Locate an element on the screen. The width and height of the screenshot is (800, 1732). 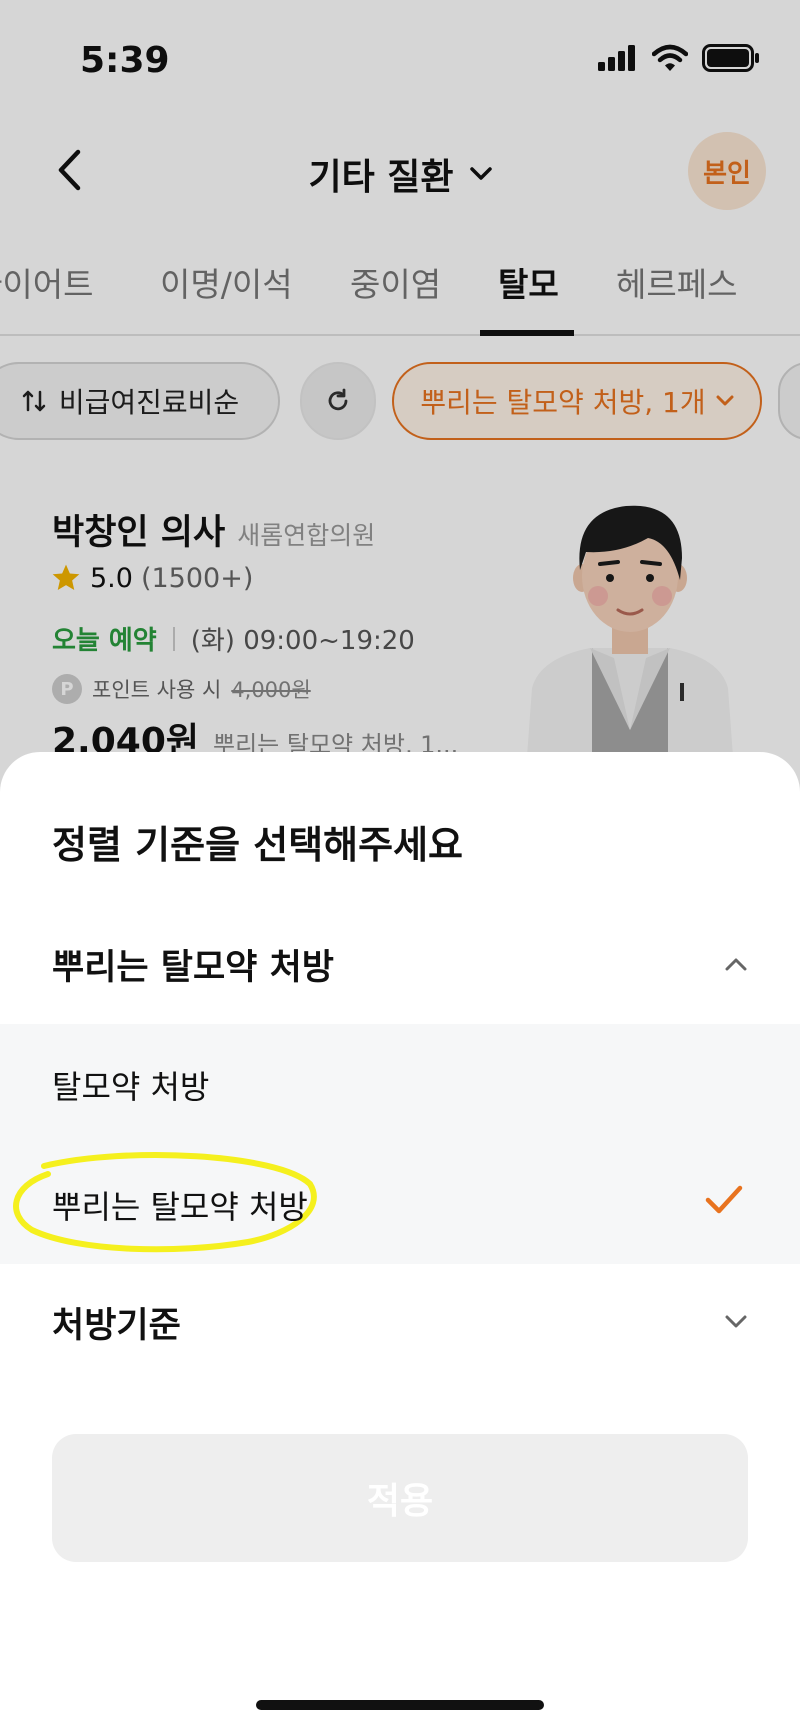
home-indicator is located at coordinates (400, 1705).